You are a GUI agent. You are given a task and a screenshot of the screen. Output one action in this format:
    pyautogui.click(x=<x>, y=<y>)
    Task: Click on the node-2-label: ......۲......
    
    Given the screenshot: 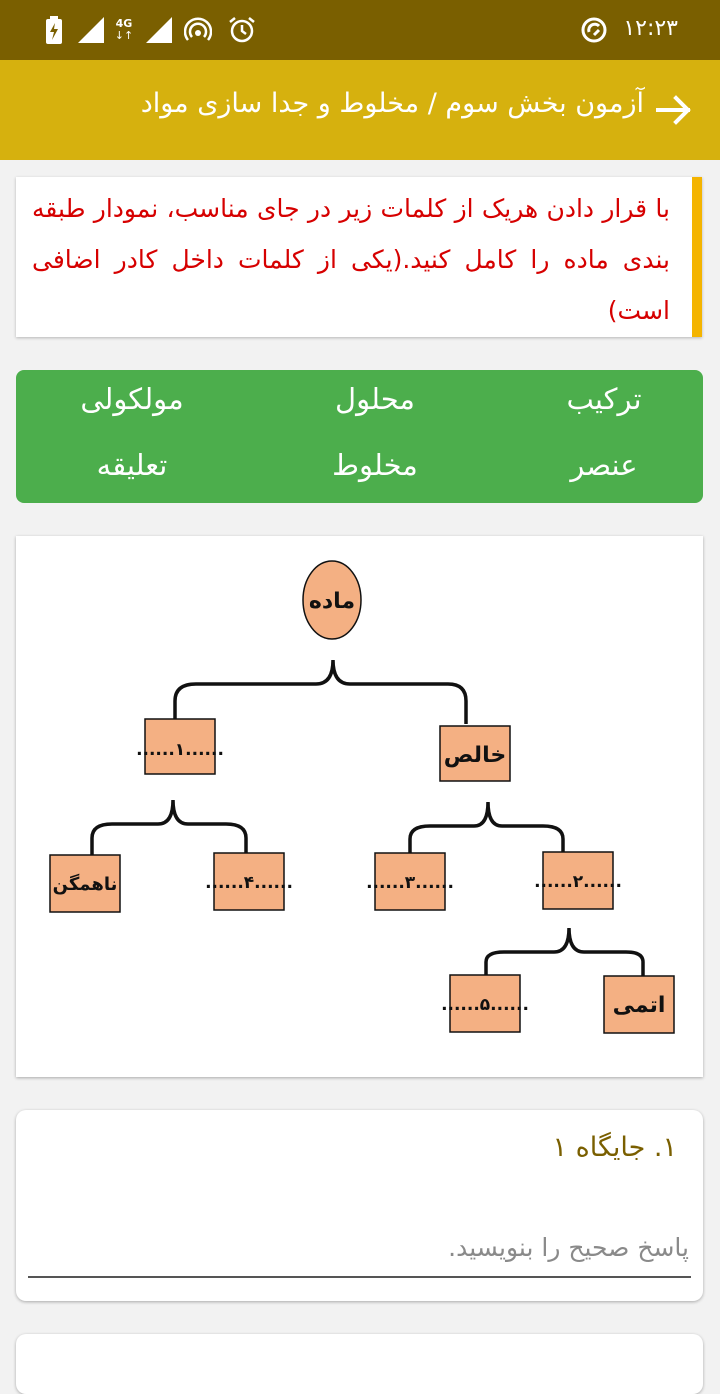 What is the action you would take?
    pyautogui.click(x=578, y=882)
    